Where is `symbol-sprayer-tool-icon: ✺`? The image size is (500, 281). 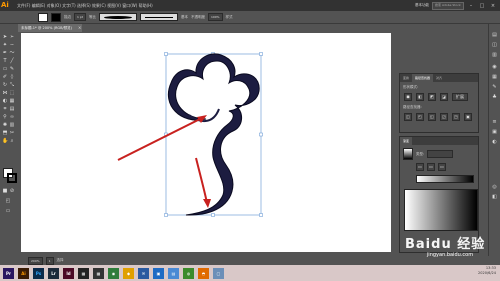
symbol-sprayer-tool-icon: ✺ is located at coordinates (5, 125).